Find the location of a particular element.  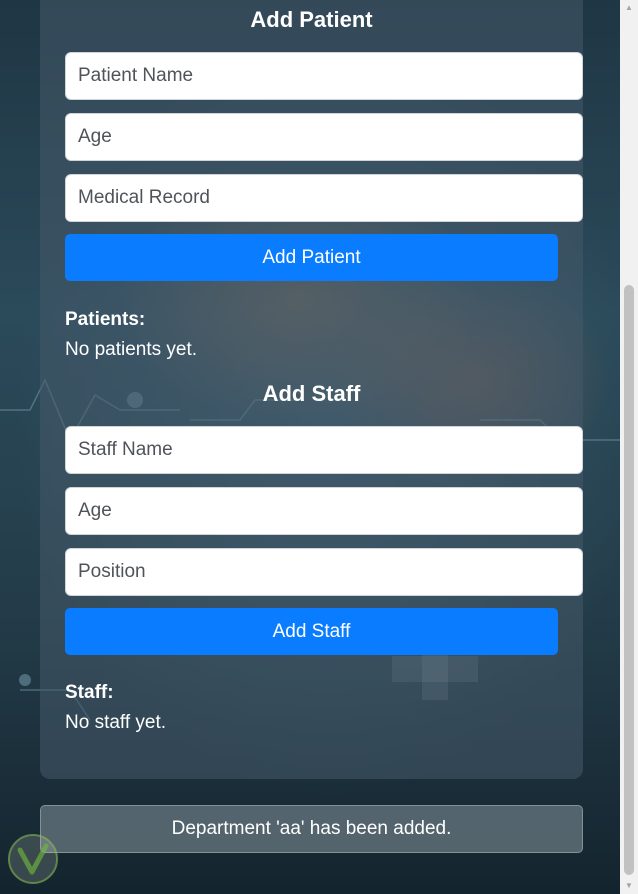

add-patient-button: Add Patient is located at coordinates (311, 257).